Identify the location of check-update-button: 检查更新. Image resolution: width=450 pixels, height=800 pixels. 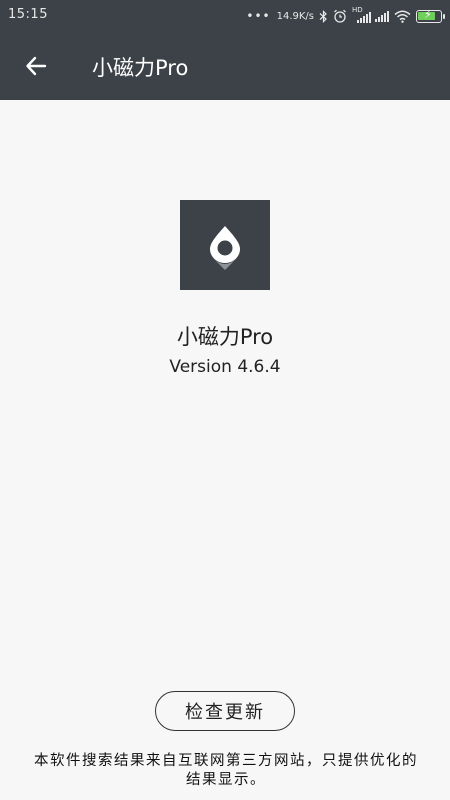
(225, 711).